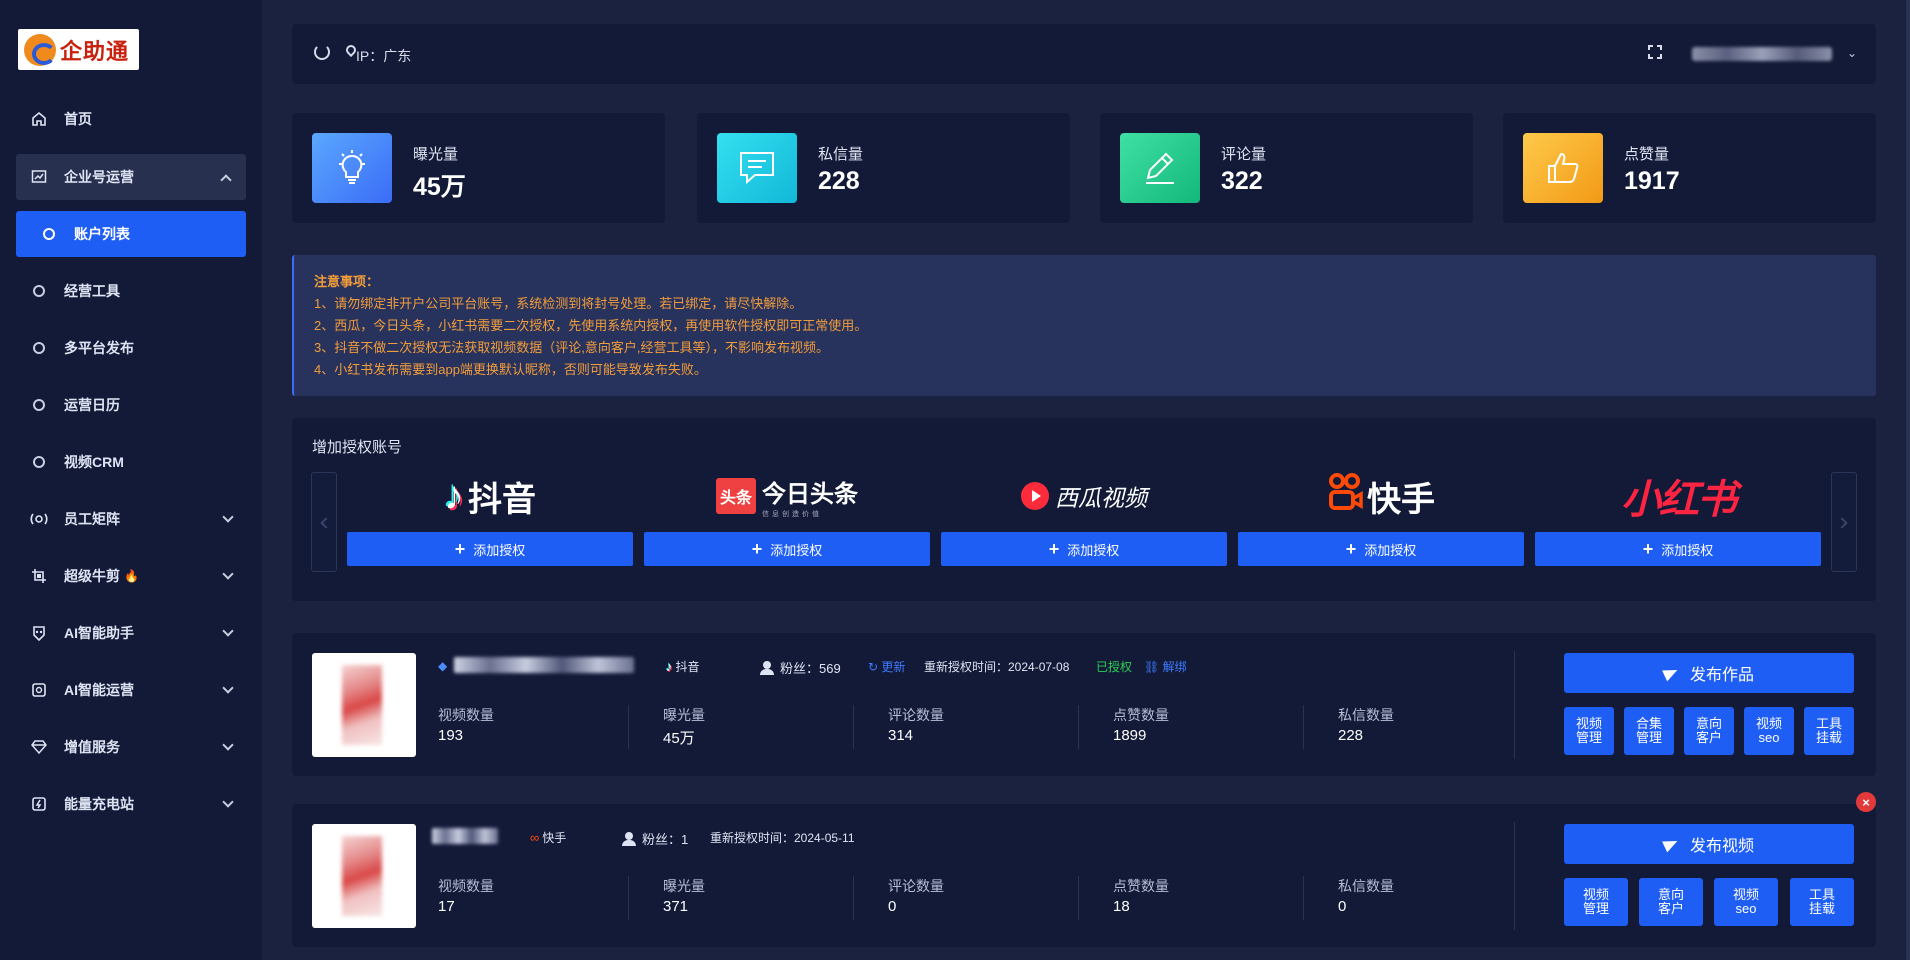  What do you see at coordinates (757, 168) in the screenshot?
I see `message-icon` at bounding box center [757, 168].